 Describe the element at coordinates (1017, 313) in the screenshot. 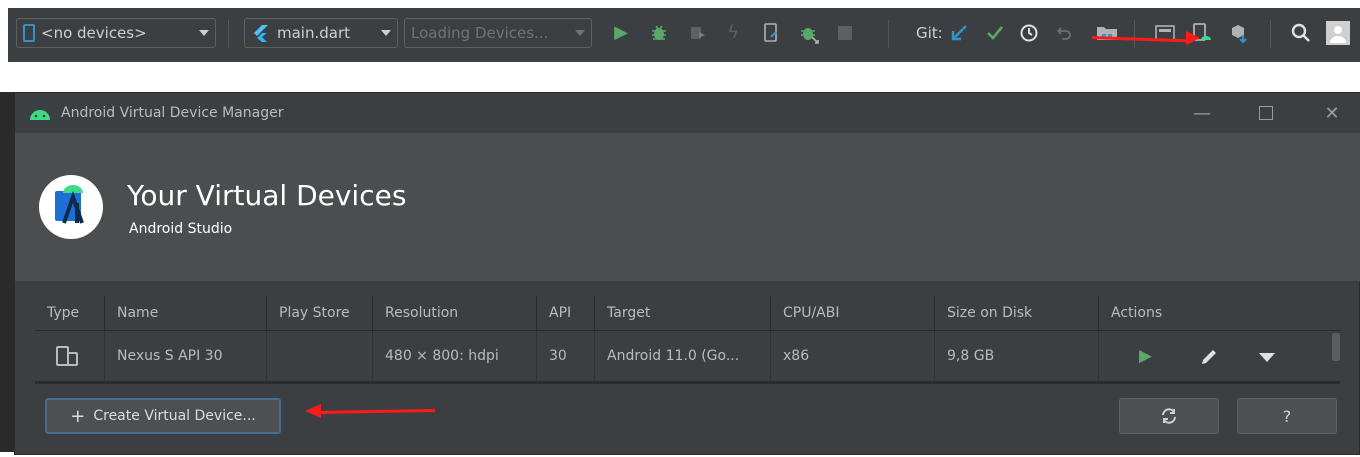

I see `column-header-size: Size on Disk` at that location.